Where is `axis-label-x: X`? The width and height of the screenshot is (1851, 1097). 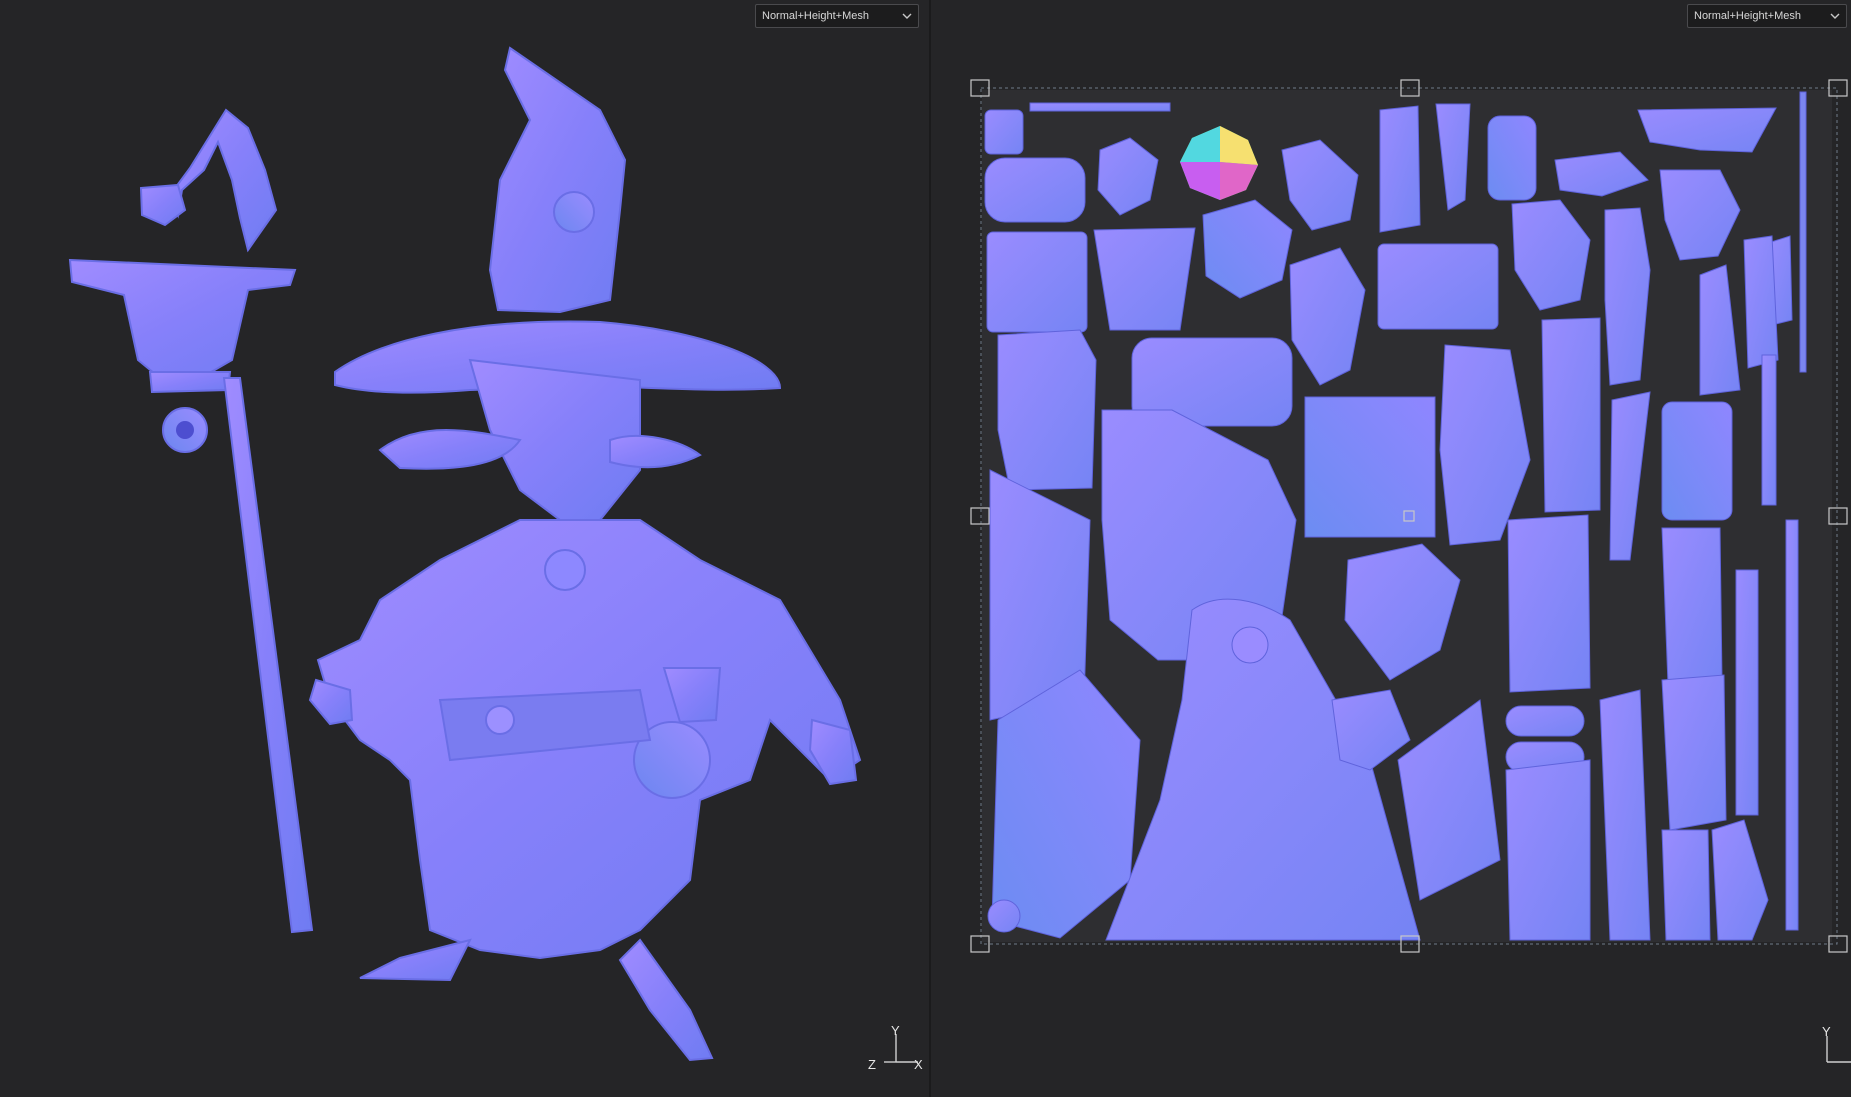
axis-label-x: X is located at coordinates (918, 1064).